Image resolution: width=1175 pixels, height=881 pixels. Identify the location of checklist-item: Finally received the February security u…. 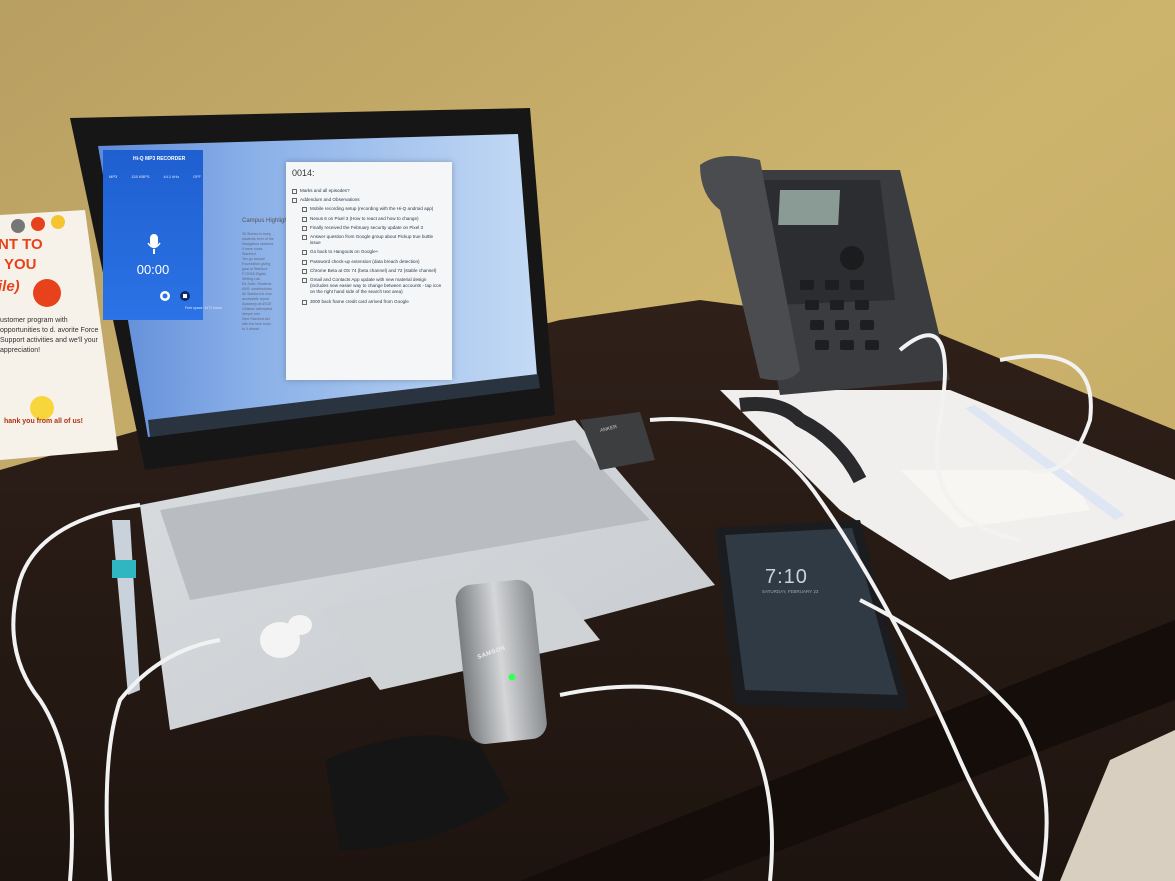
(368, 228).